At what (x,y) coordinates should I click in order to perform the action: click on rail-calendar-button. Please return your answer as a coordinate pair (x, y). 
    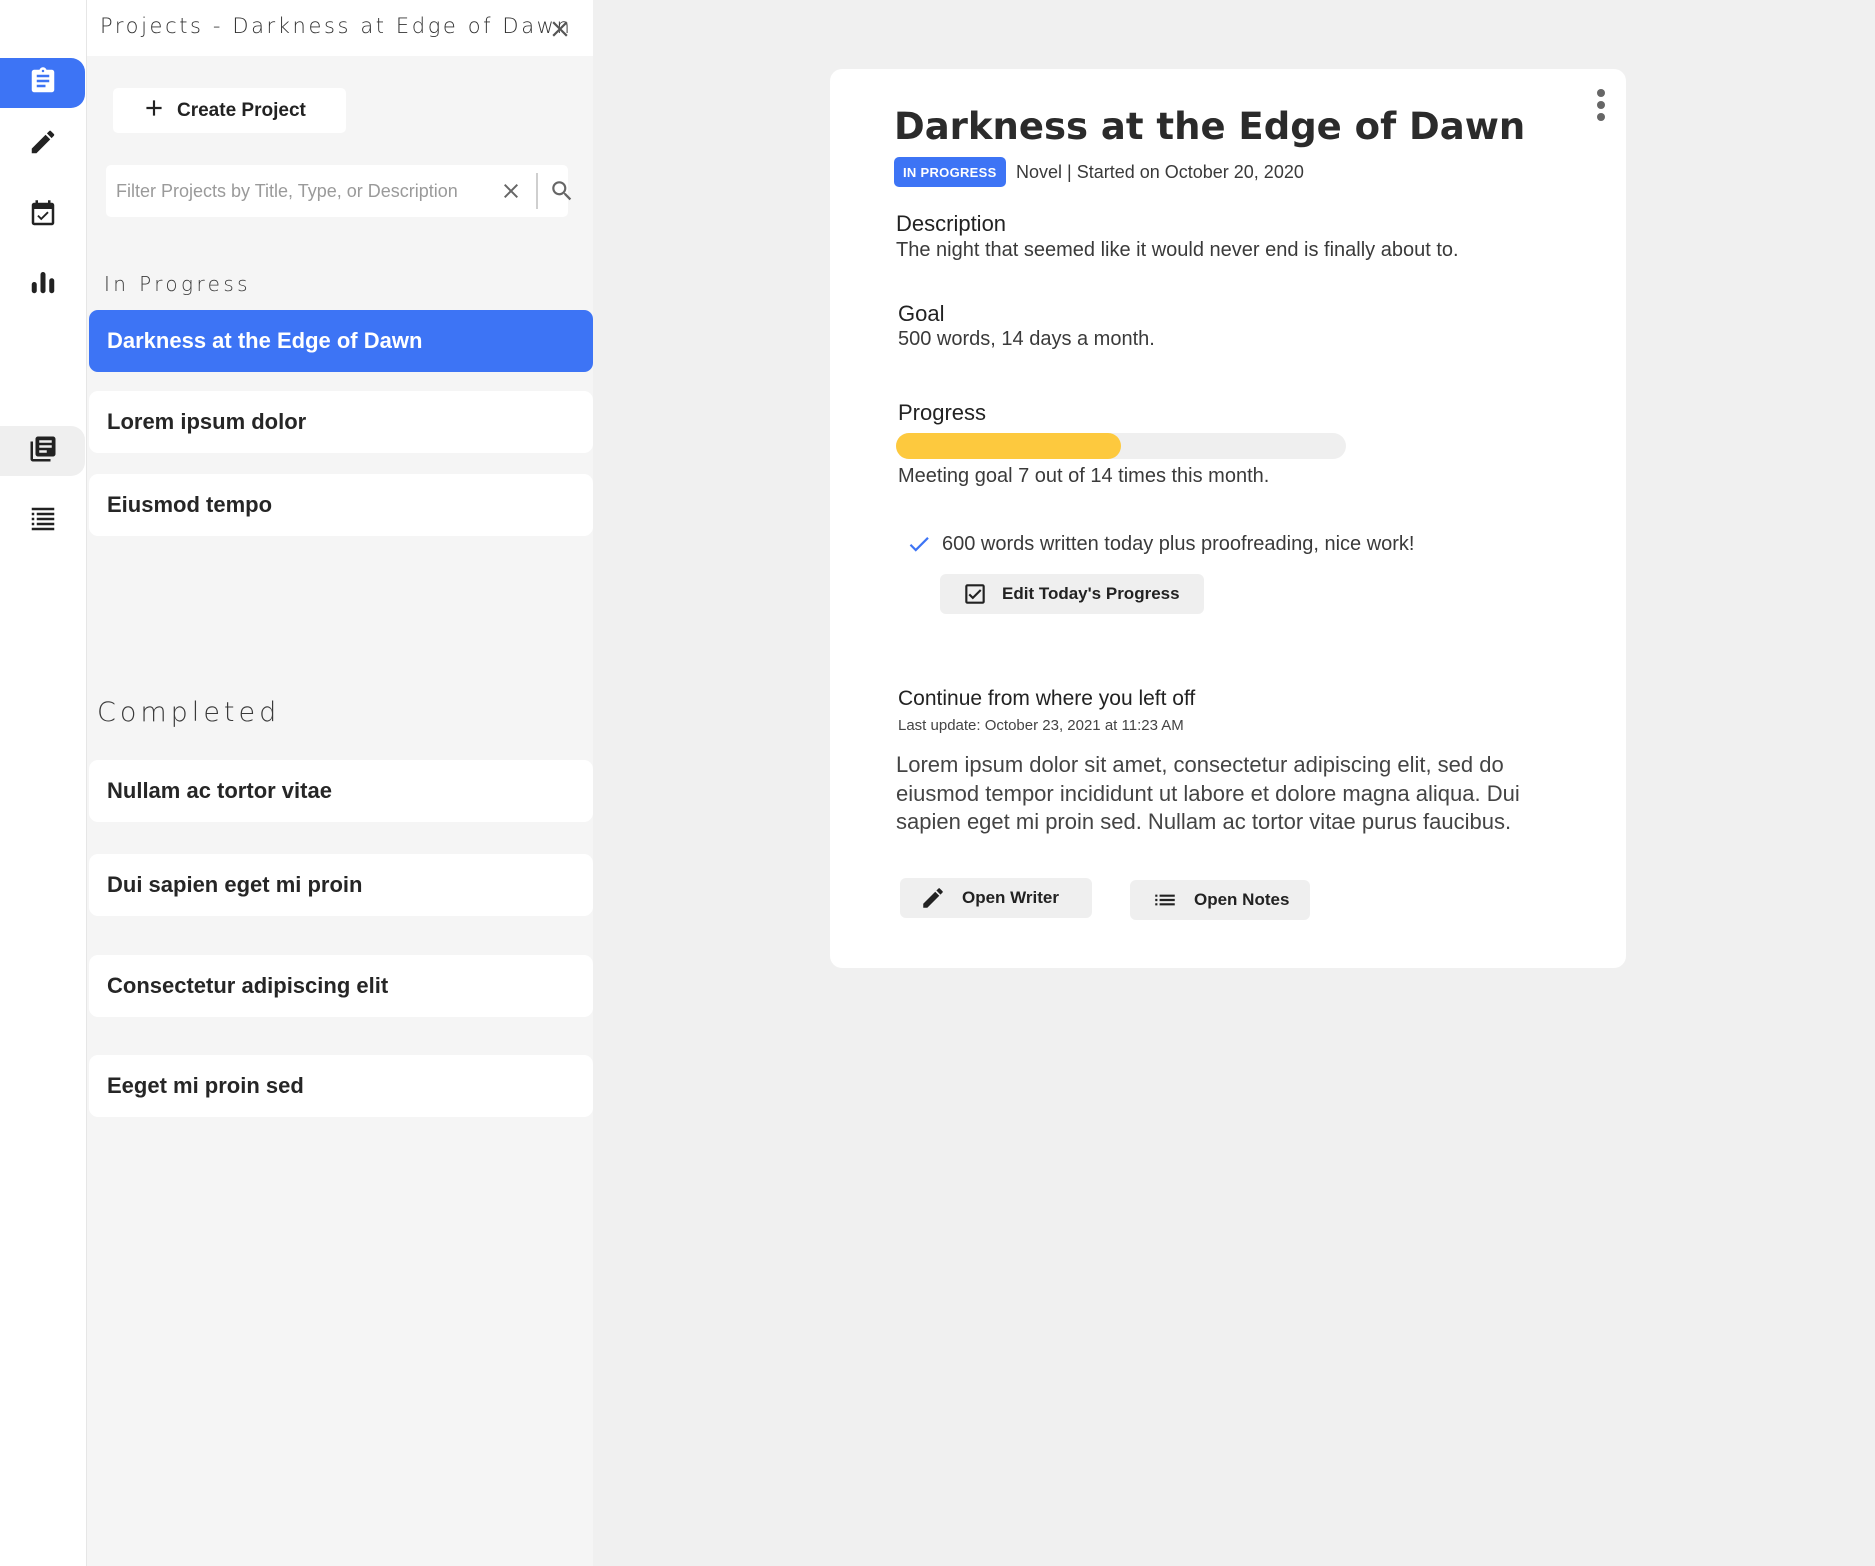
    Looking at the image, I should click on (42, 216).